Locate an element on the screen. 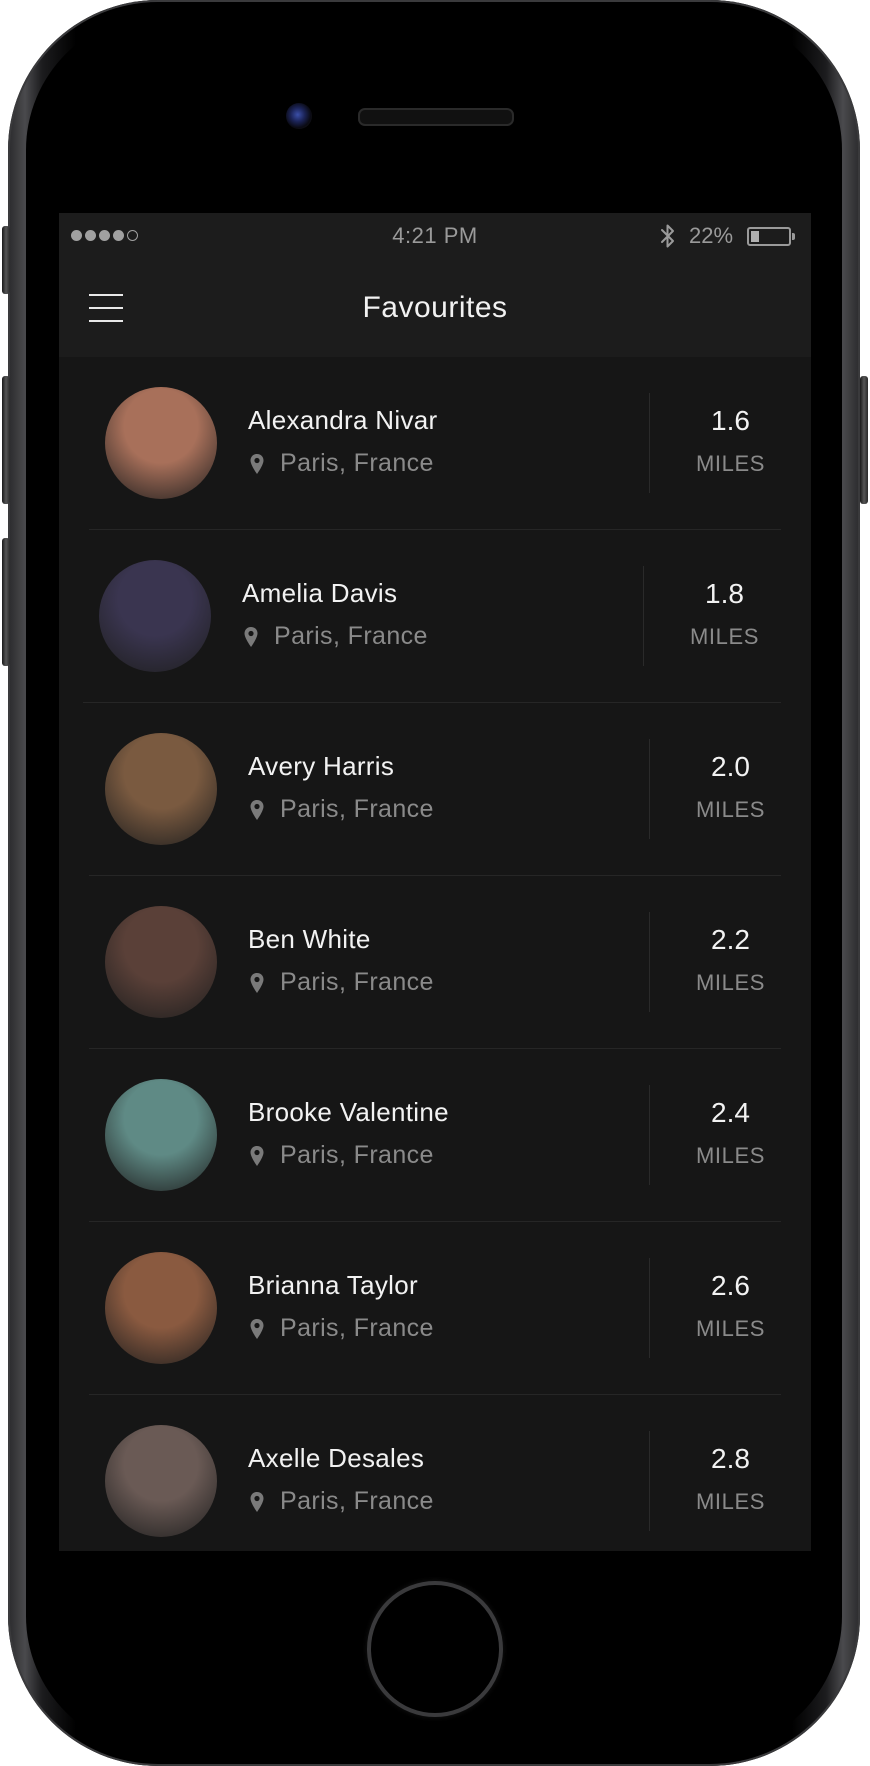  list-item: Alexandra Nivar Paris, France 1.6 MILES is located at coordinates (435, 443).